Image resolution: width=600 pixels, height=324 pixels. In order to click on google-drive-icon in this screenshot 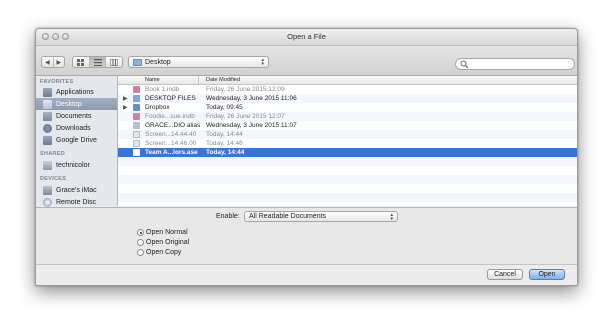, I will do `click(47, 140)`.